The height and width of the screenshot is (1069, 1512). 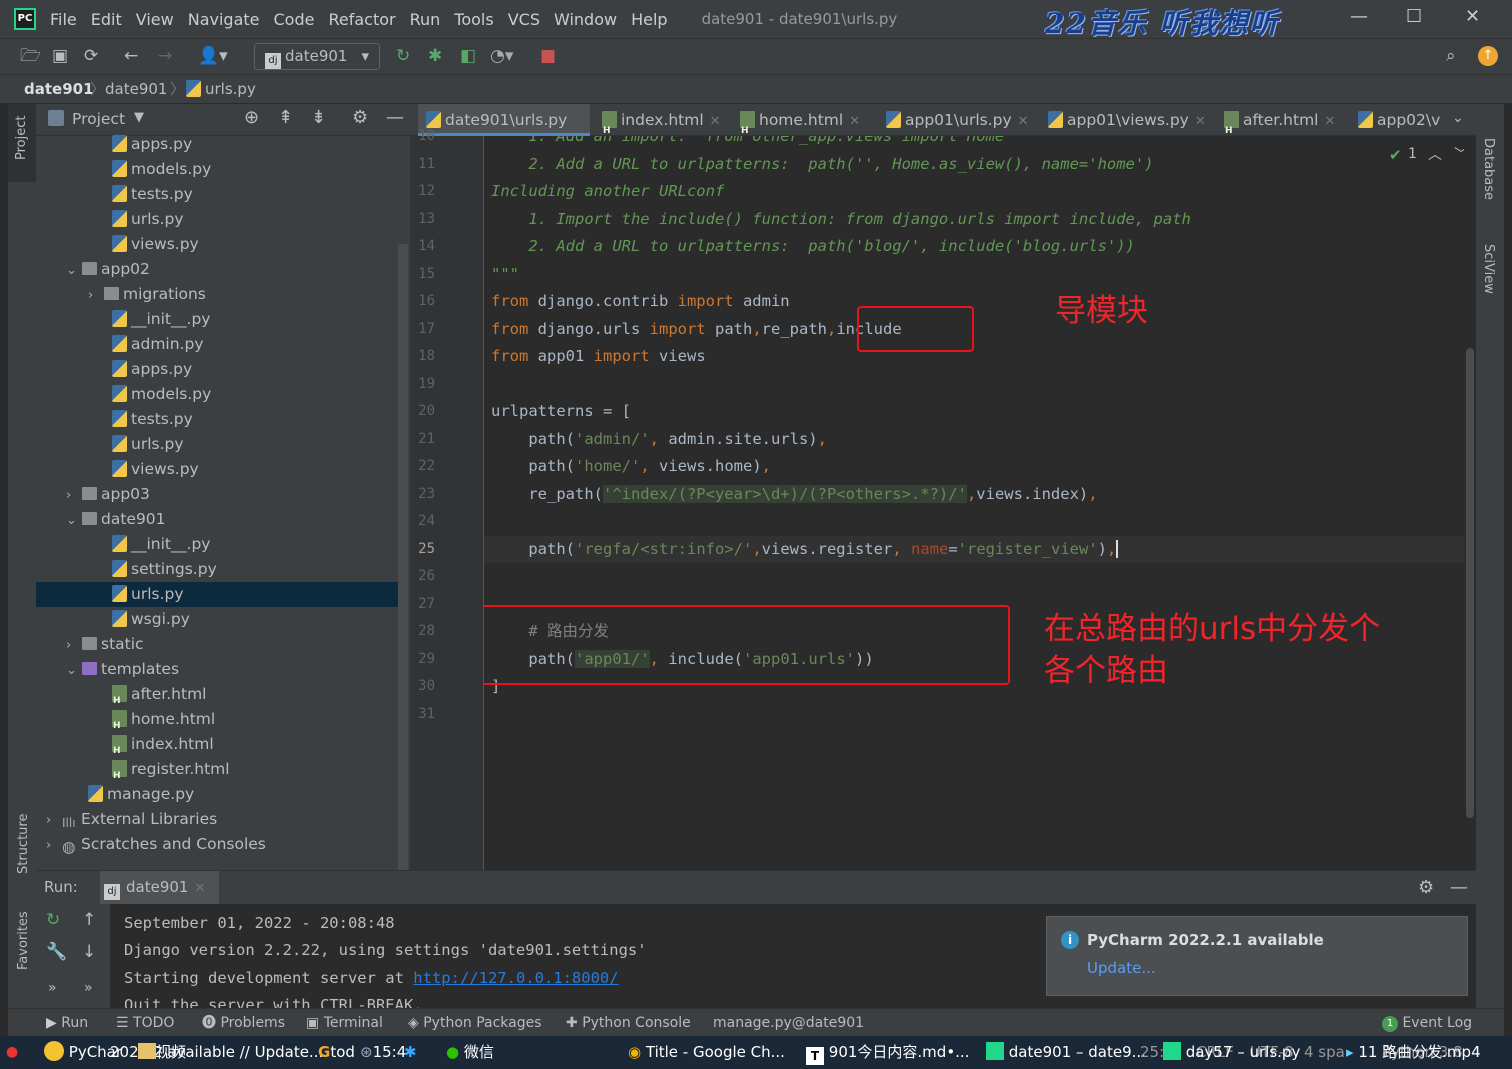 I want to click on tab-terminal: ▣ Terminal, so click(x=344, y=1023).